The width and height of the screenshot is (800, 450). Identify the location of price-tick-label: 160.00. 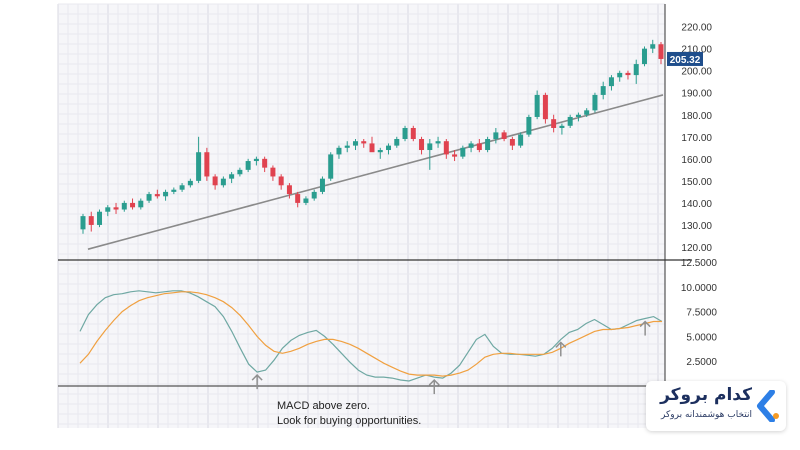
(696, 160).